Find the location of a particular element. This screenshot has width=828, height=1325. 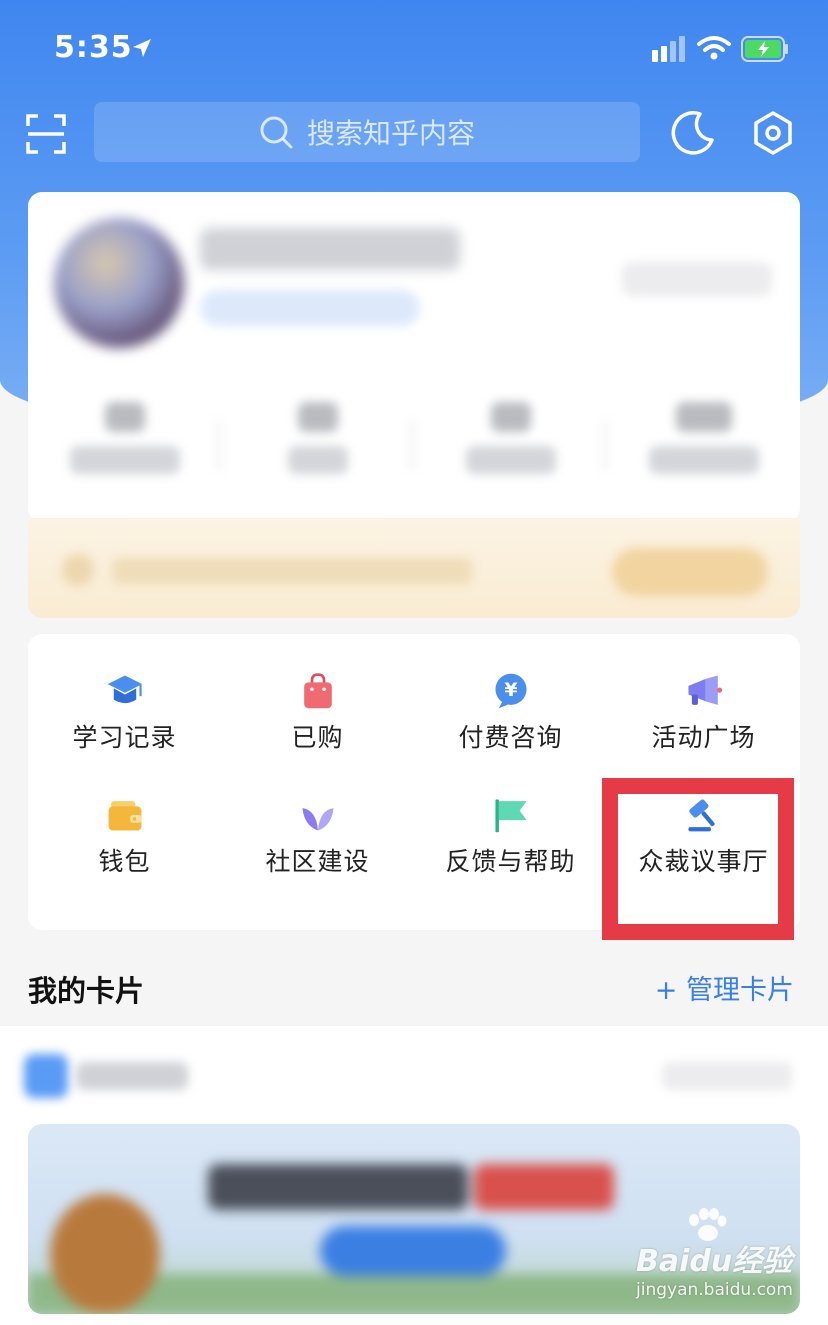

profile-stats is located at coordinates (414, 447).